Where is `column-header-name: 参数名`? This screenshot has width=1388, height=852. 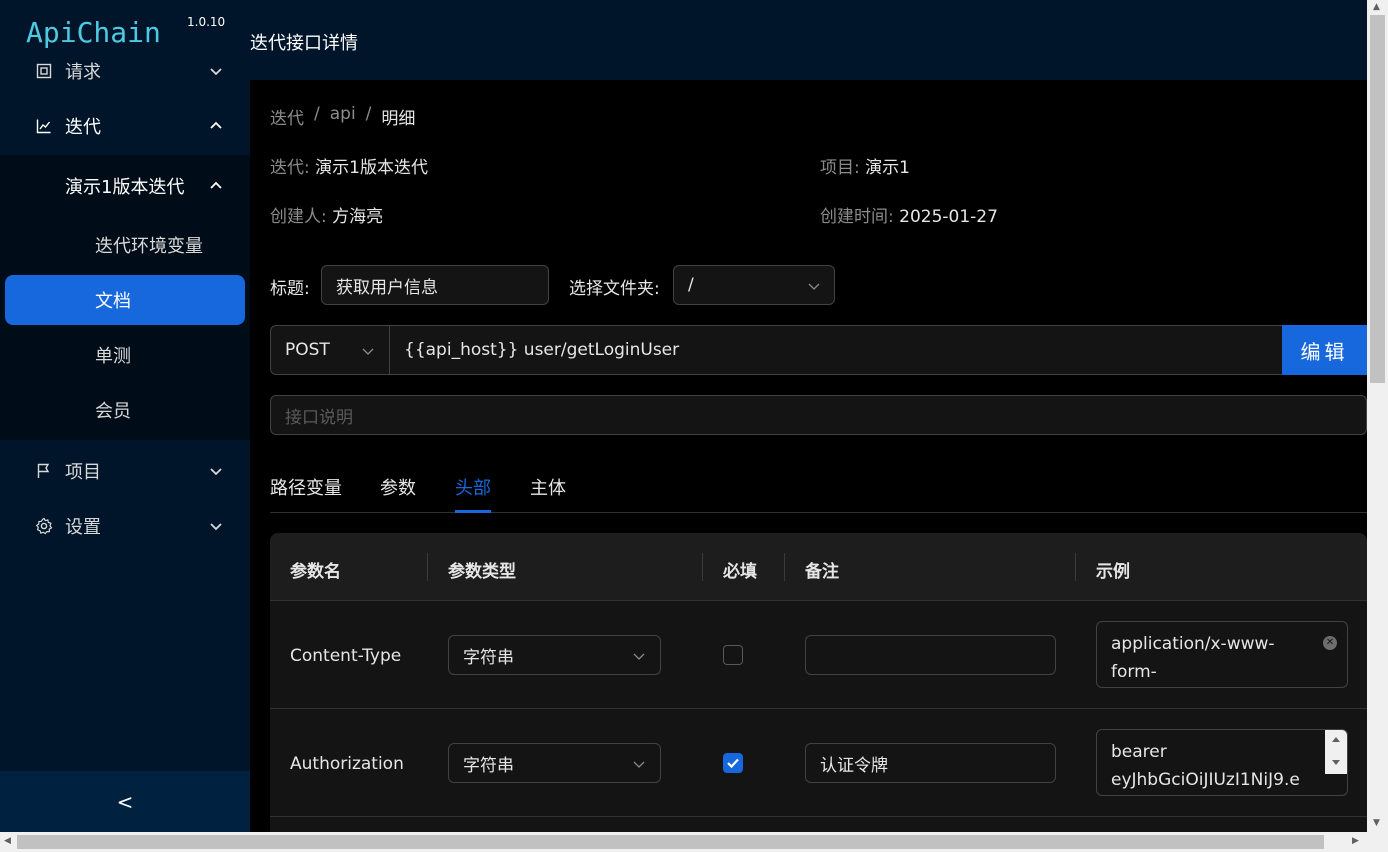 column-header-name: 参数名 is located at coordinates (315, 572).